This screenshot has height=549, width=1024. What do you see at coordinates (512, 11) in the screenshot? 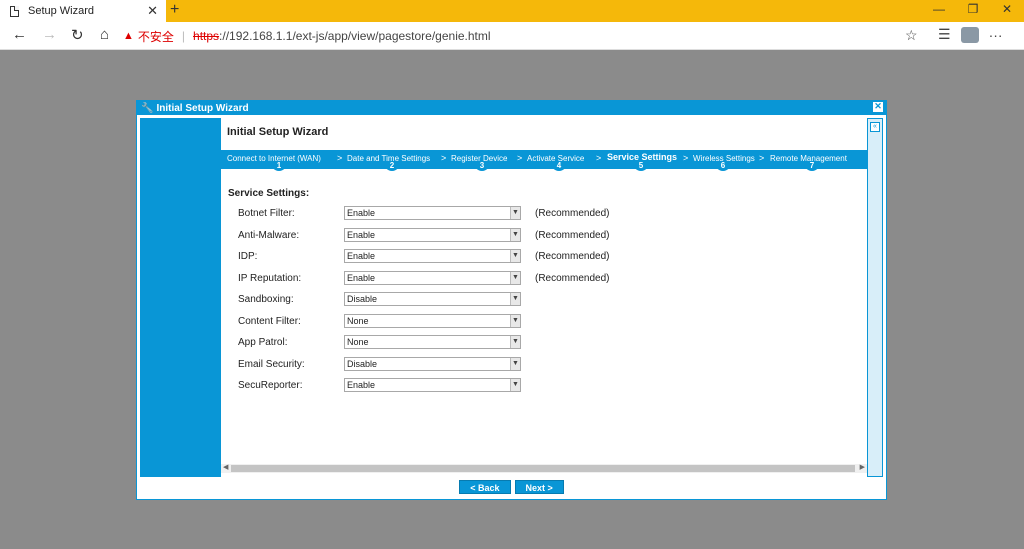
I see `browser-tab-bar: Setup Wizard ✕ + — ❐ ✕` at bounding box center [512, 11].